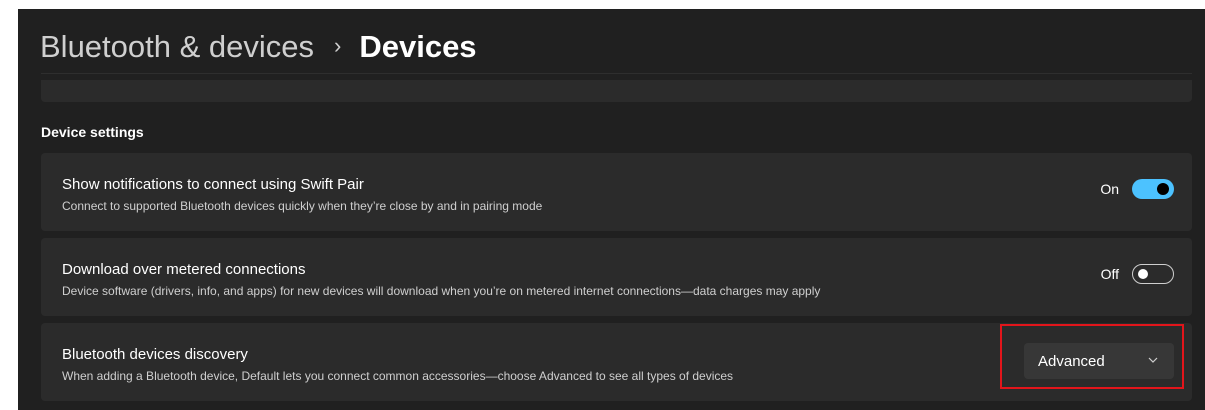 This screenshot has height=410, width=1205. I want to click on setting-title: Download over metered connections, so click(184, 269).